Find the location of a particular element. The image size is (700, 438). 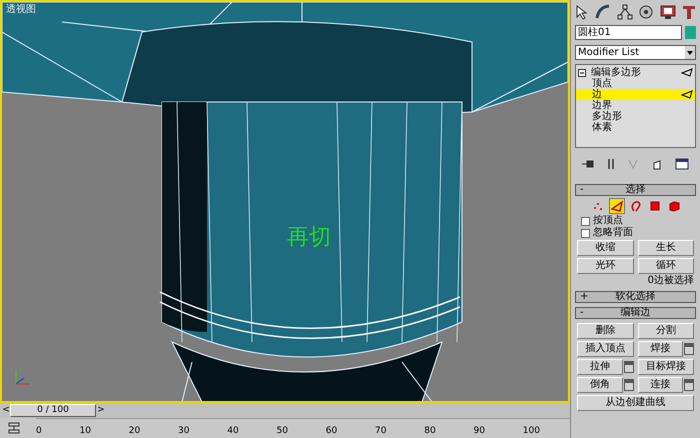

rollout-header: + 软化选择 is located at coordinates (635, 297).